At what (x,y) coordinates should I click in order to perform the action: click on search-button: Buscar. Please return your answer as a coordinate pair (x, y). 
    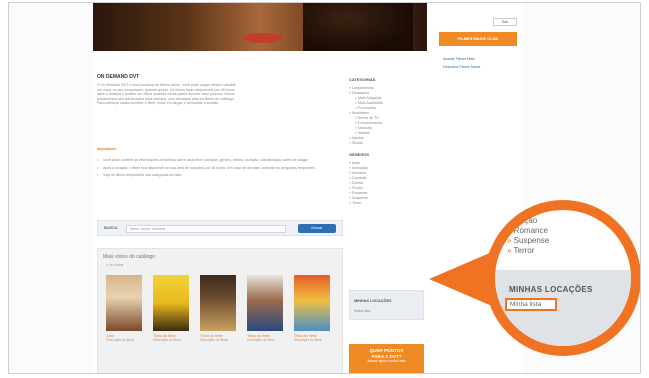
    Looking at the image, I should click on (317, 228).